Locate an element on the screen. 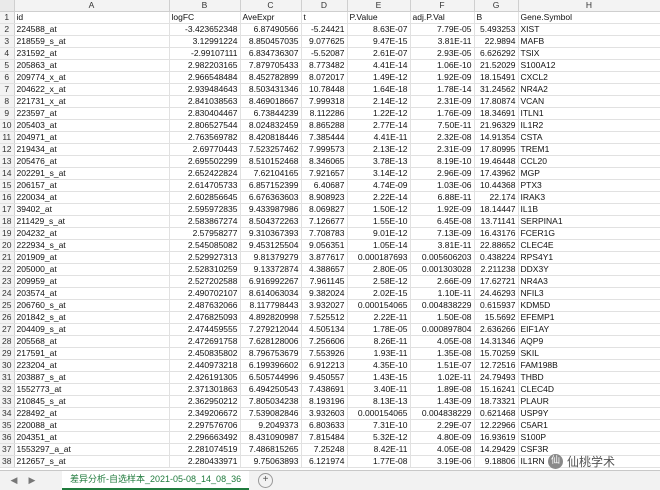 The height and width of the screenshot is (490, 660). cell-g: B is located at coordinates (496, 17).